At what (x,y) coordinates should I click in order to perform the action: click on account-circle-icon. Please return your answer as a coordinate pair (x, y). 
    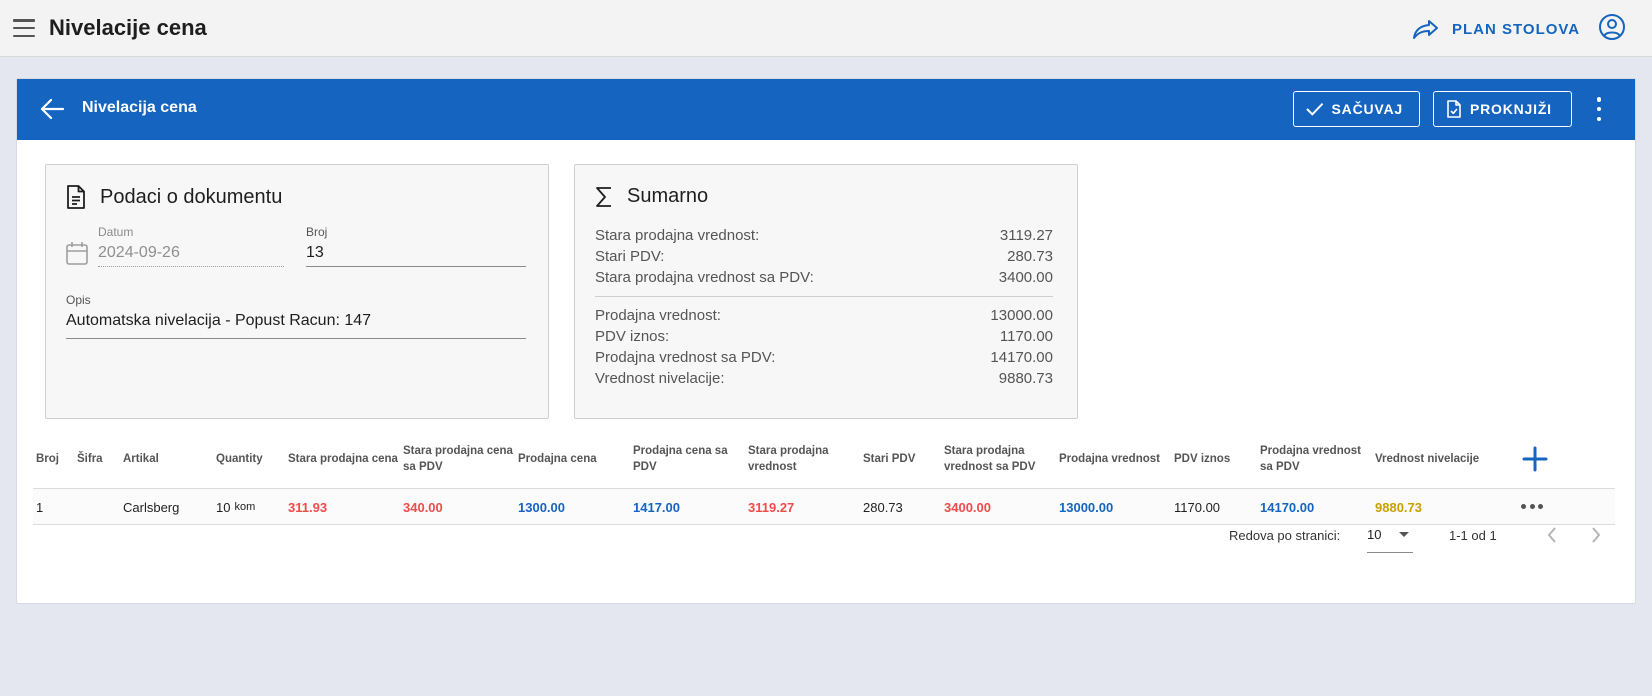
    Looking at the image, I should click on (1612, 27).